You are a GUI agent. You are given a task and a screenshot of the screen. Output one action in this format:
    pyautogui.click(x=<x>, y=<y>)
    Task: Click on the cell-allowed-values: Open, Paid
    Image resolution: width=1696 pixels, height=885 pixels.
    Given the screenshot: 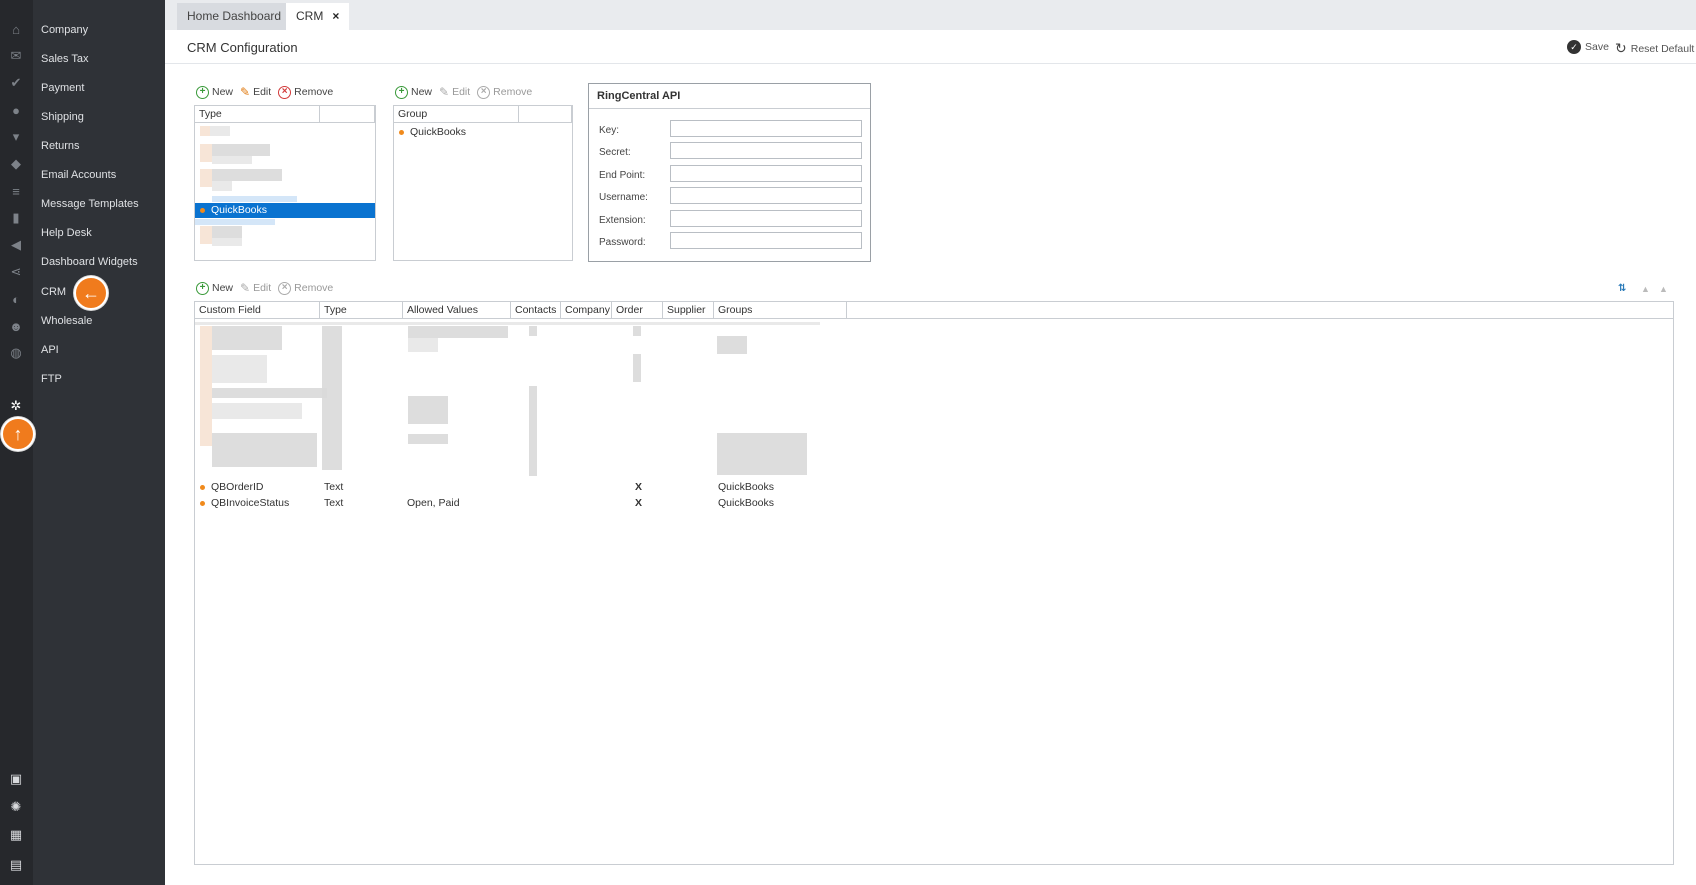 What is the action you would take?
    pyautogui.click(x=433, y=503)
    